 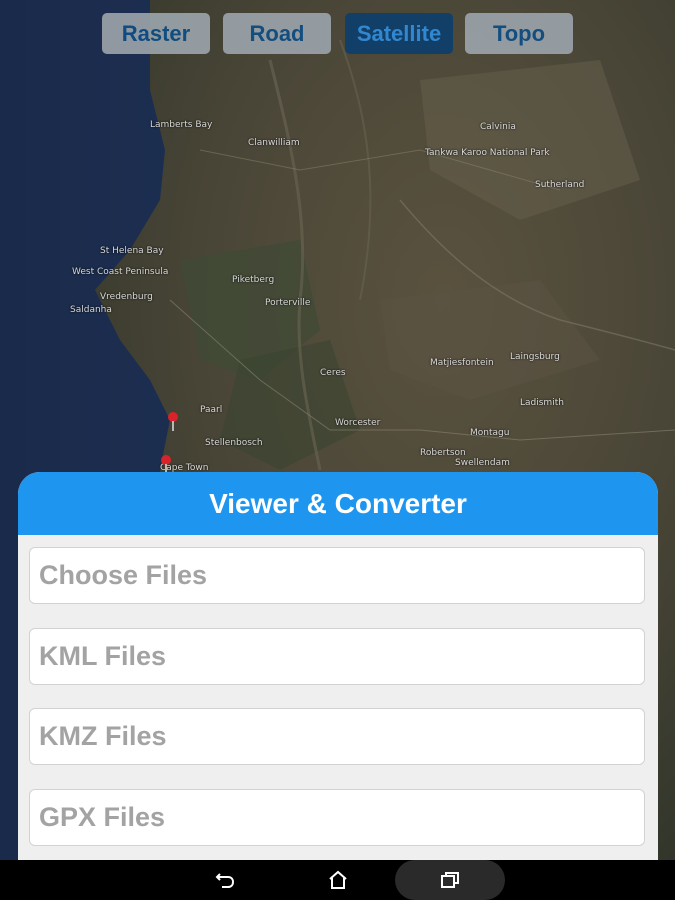 What do you see at coordinates (443, 453) in the screenshot?
I see `map-label: Robertson` at bounding box center [443, 453].